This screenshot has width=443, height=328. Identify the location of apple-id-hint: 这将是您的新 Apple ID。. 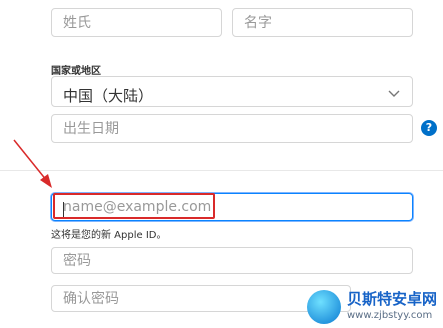
(109, 235).